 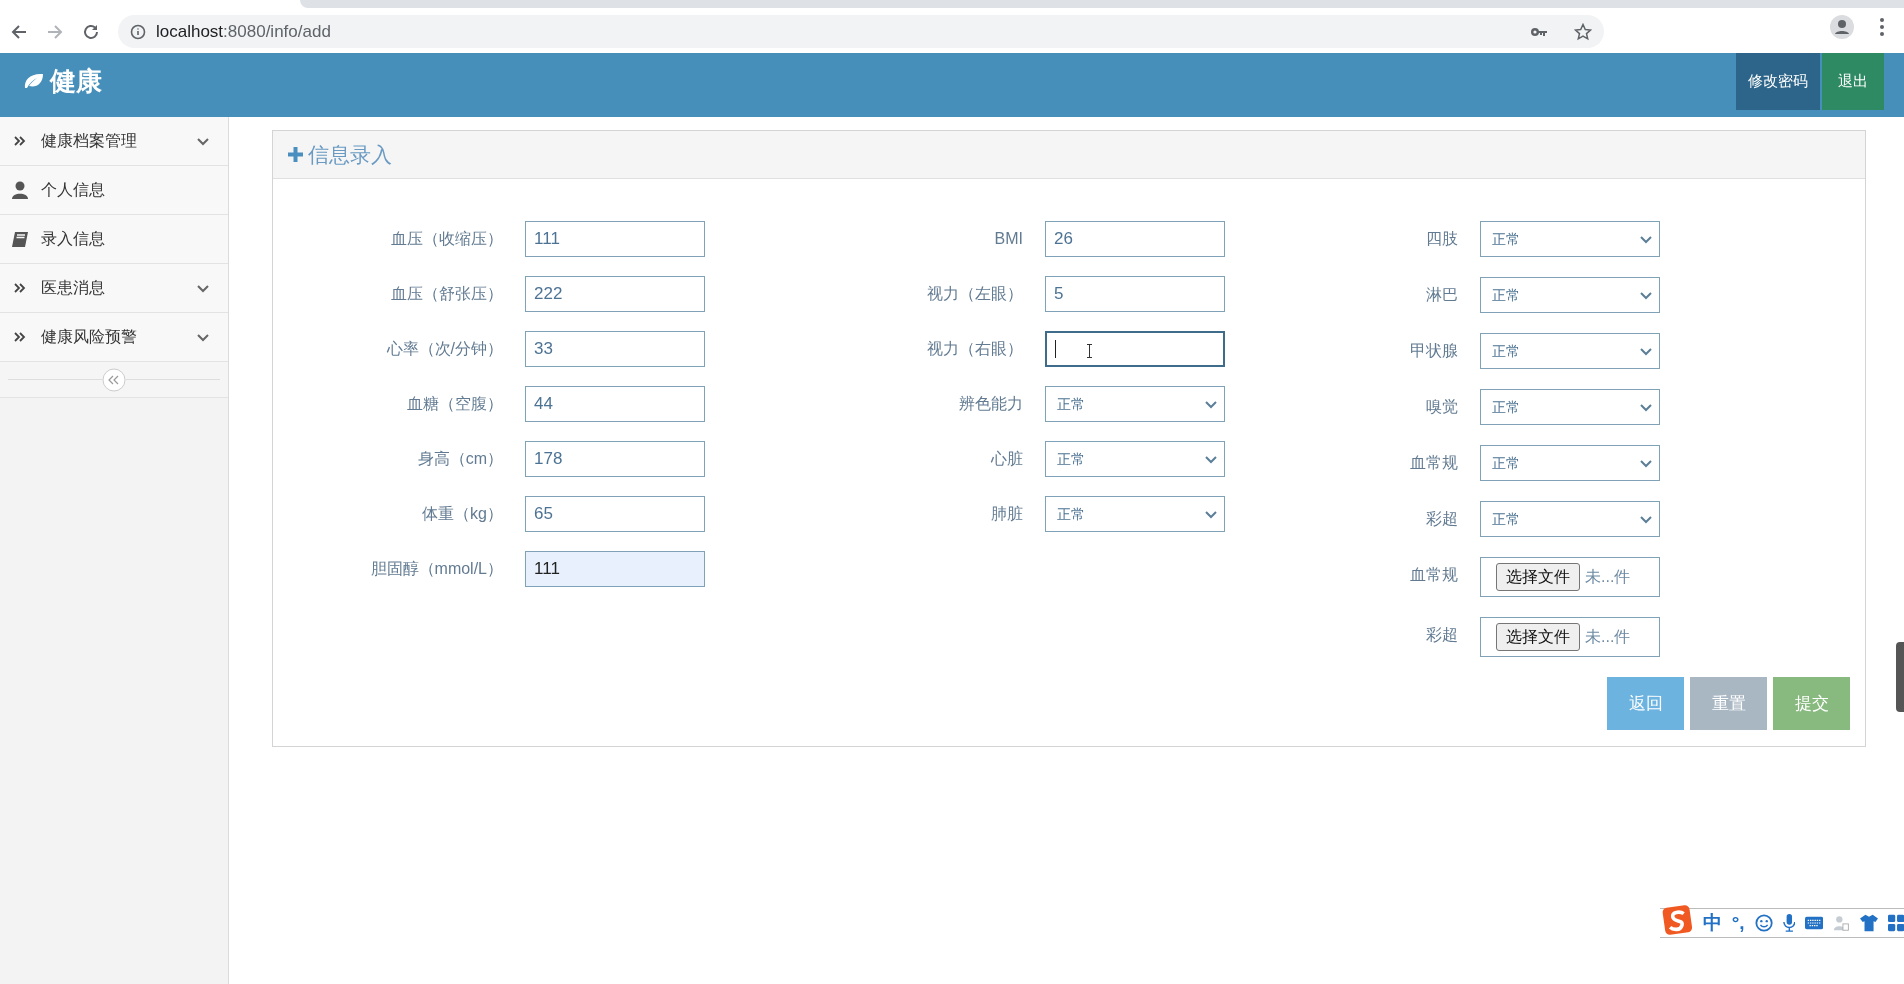 I want to click on side-handle, so click(x=1900, y=677).